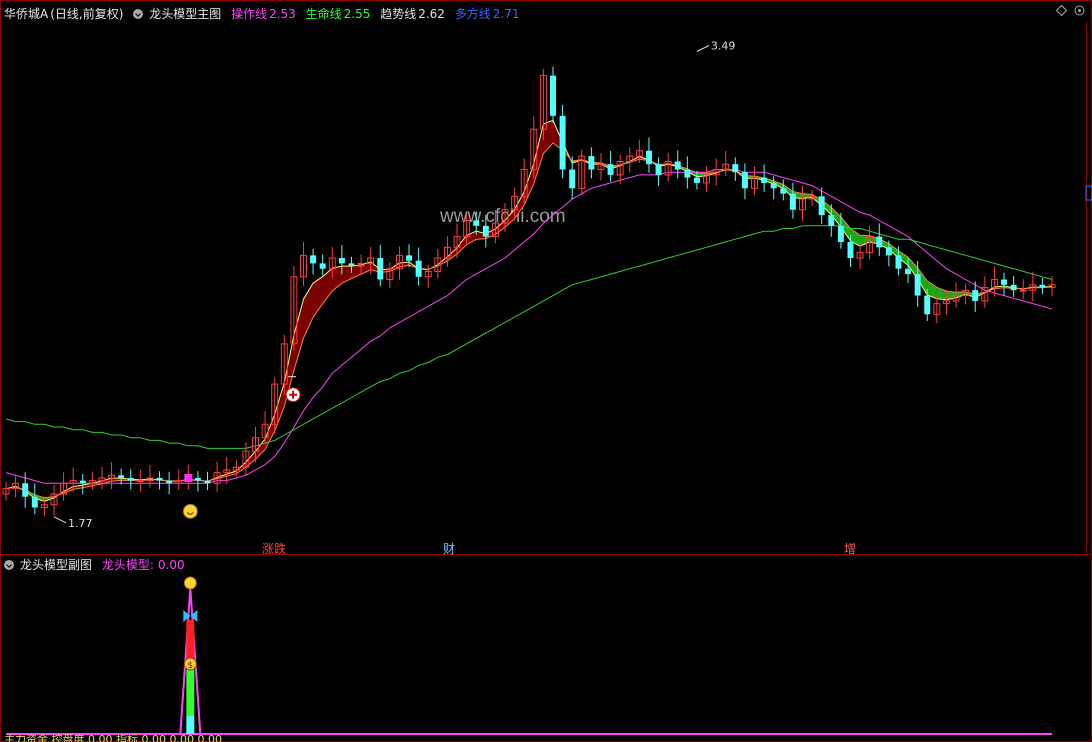  I want to click on event-tag-cai-label: 财, so click(449, 549).